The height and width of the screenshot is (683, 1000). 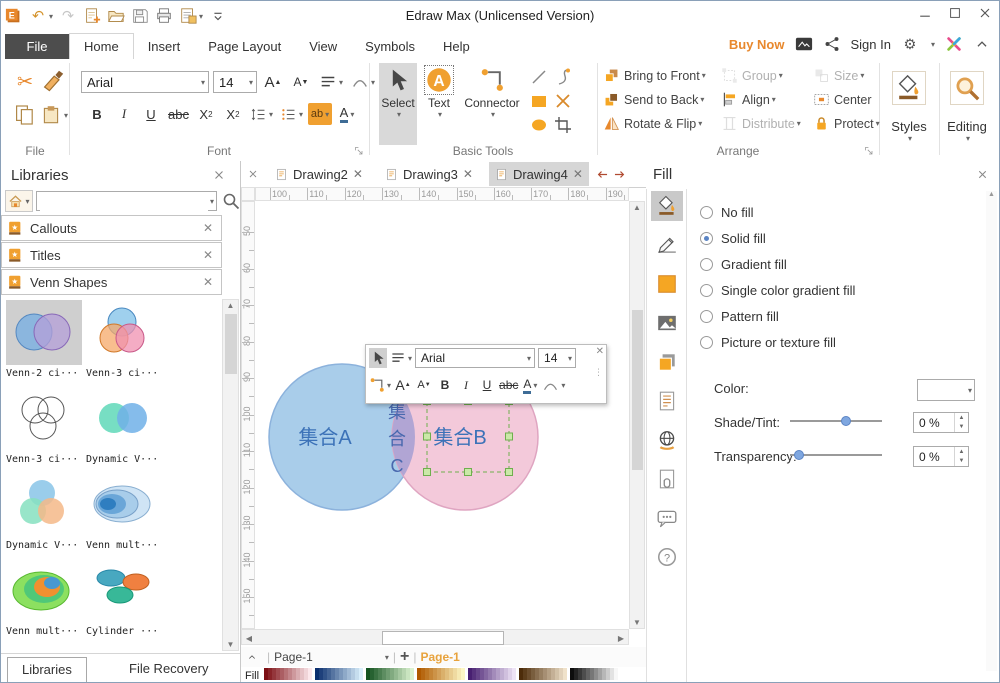 I want to click on radio-no-fill, so click(x=706, y=212).